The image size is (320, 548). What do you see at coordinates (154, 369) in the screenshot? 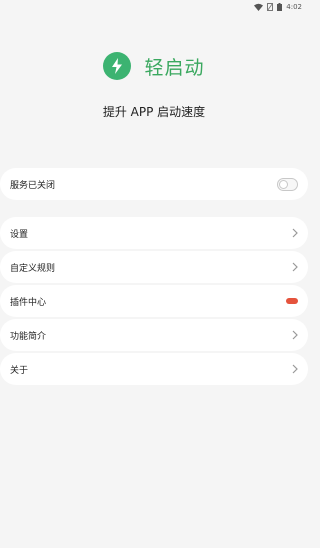
I see `menu-item-about: 关于` at bounding box center [154, 369].